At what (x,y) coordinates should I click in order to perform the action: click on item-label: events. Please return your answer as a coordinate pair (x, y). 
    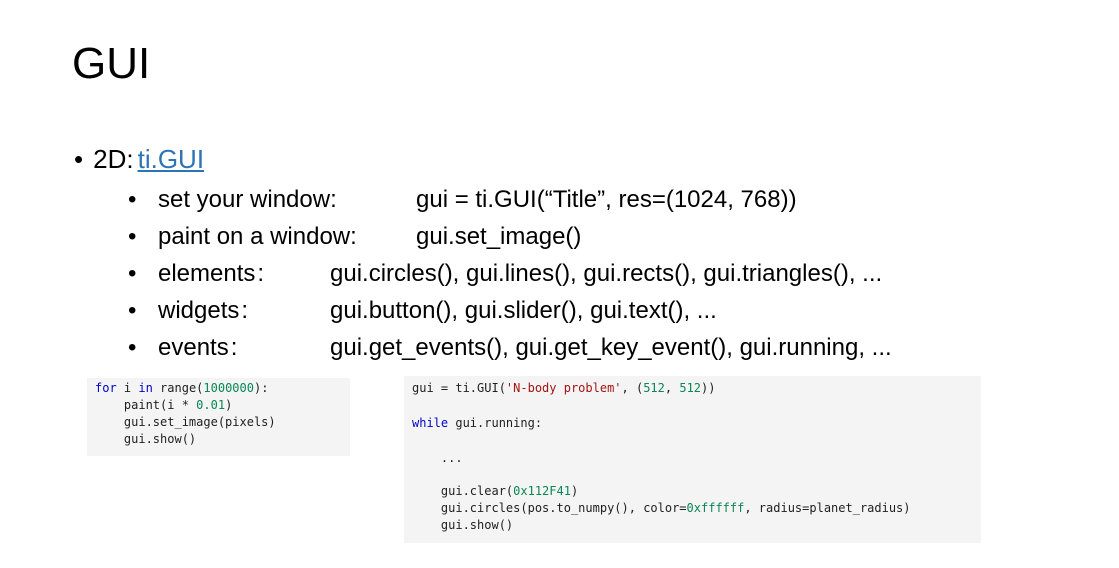
    Looking at the image, I should click on (193, 347).